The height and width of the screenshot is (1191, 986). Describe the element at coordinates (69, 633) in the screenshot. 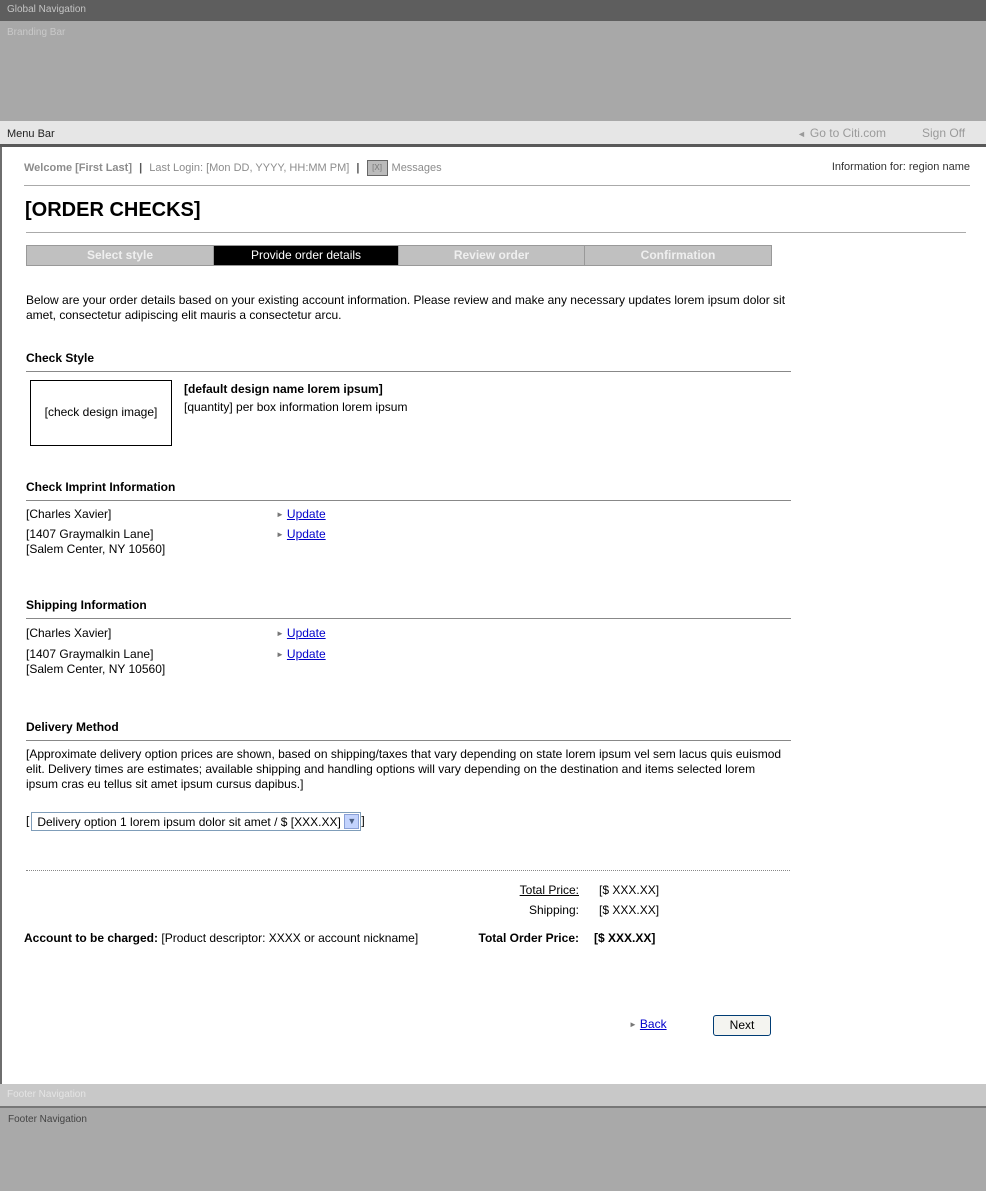

I see `shipping-name: [Charles Xavier]` at that location.